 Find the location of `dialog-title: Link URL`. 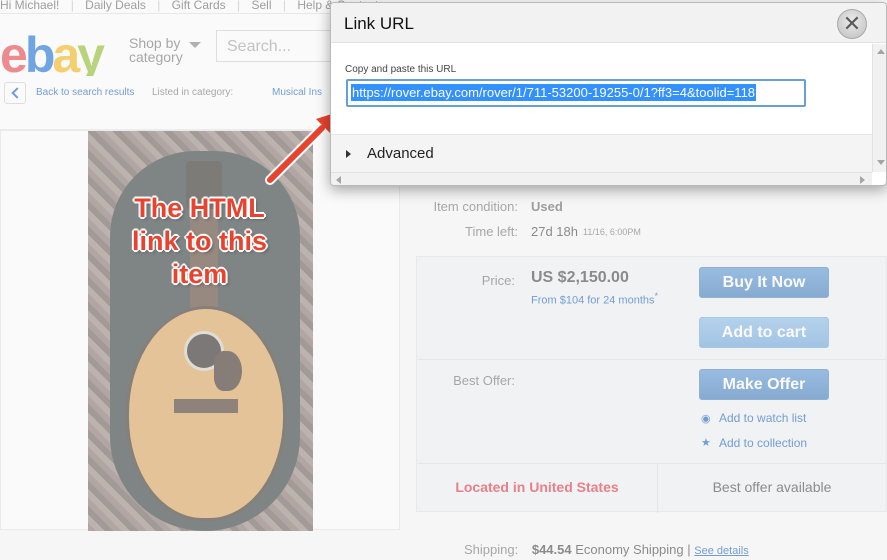

dialog-title: Link URL is located at coordinates (379, 23).